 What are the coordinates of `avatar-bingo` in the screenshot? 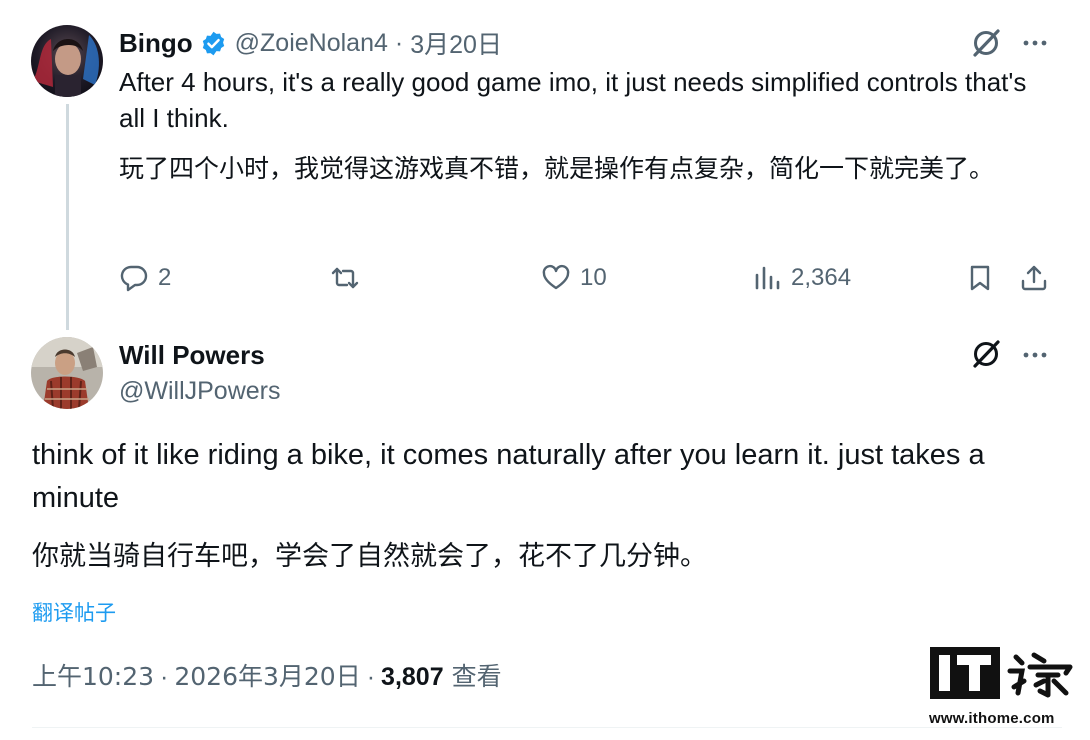 It's located at (67, 61).